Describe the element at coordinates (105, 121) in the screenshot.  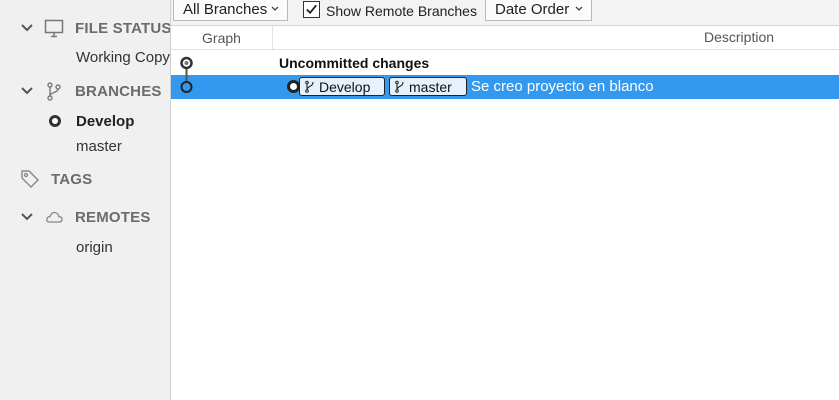
I see `sidebar-item-develop: Develop` at that location.